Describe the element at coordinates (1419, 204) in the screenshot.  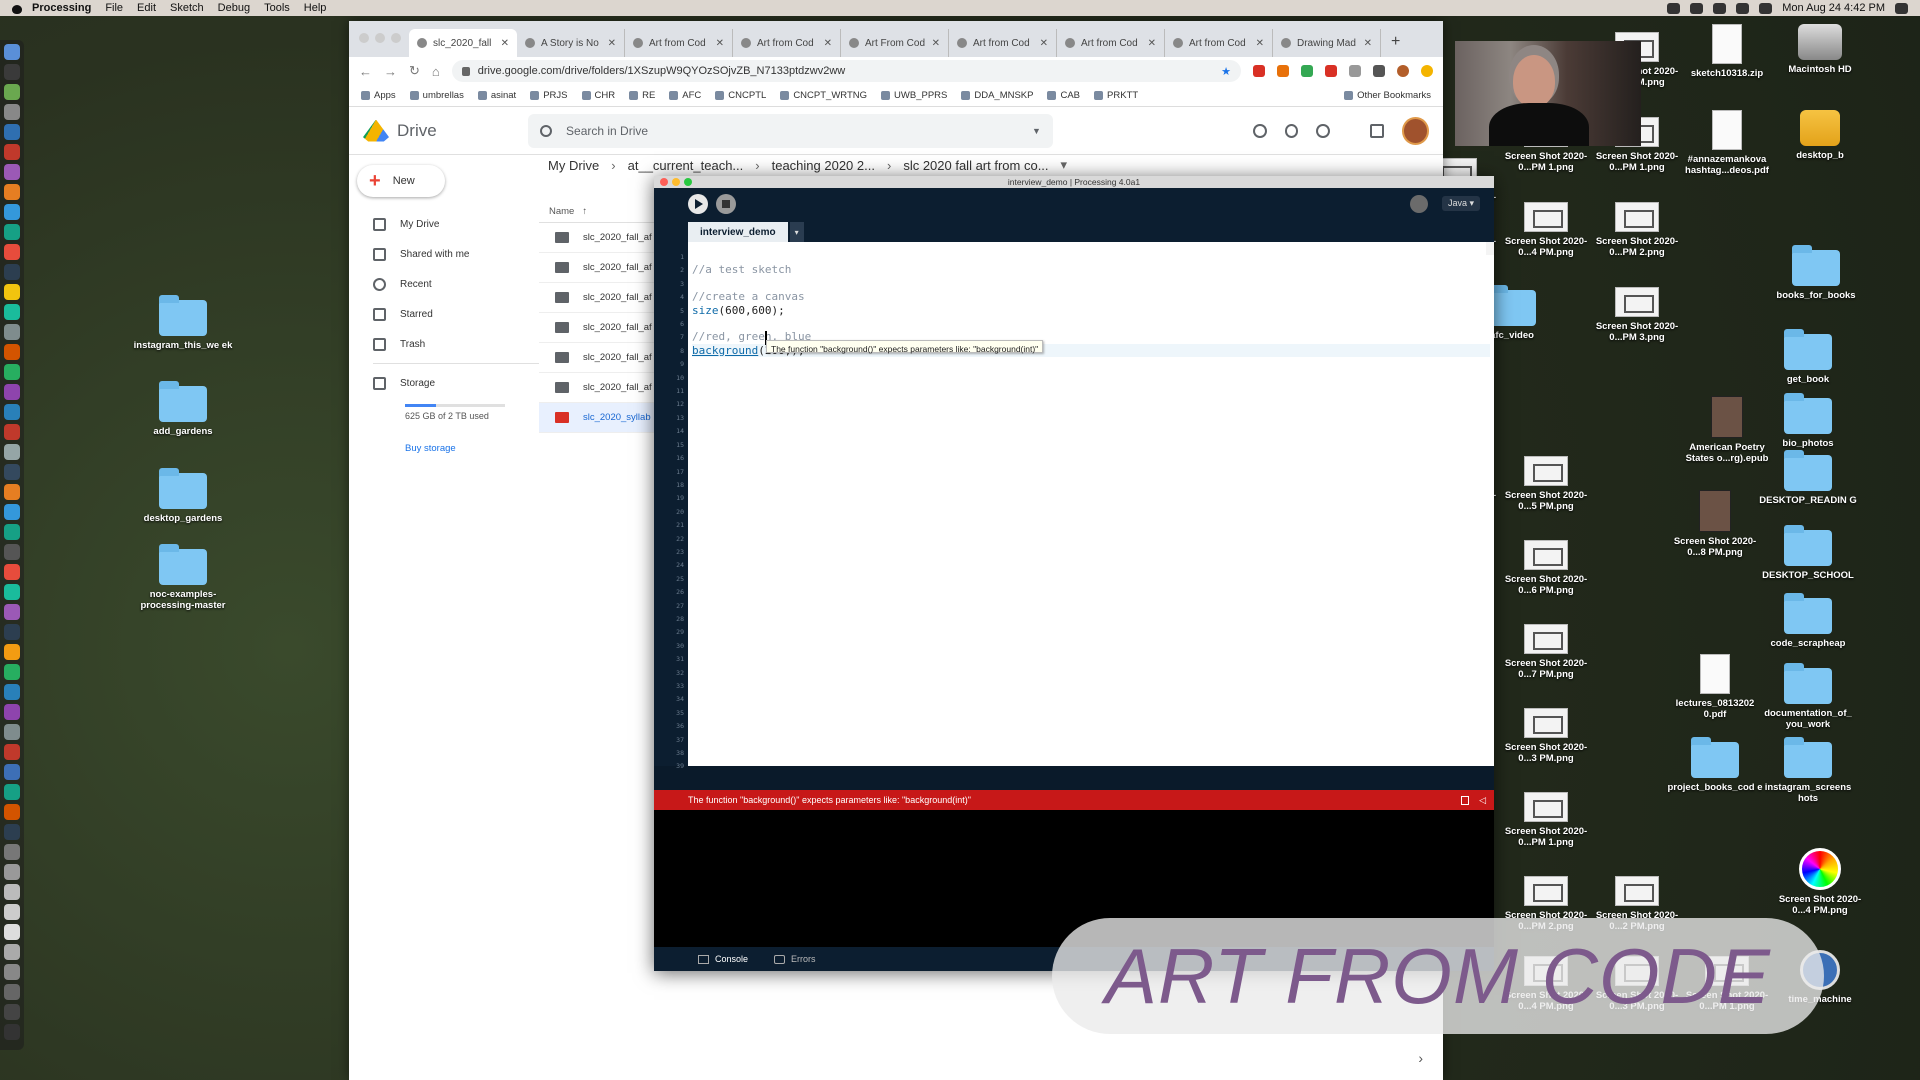
I see `debug-icon` at that location.